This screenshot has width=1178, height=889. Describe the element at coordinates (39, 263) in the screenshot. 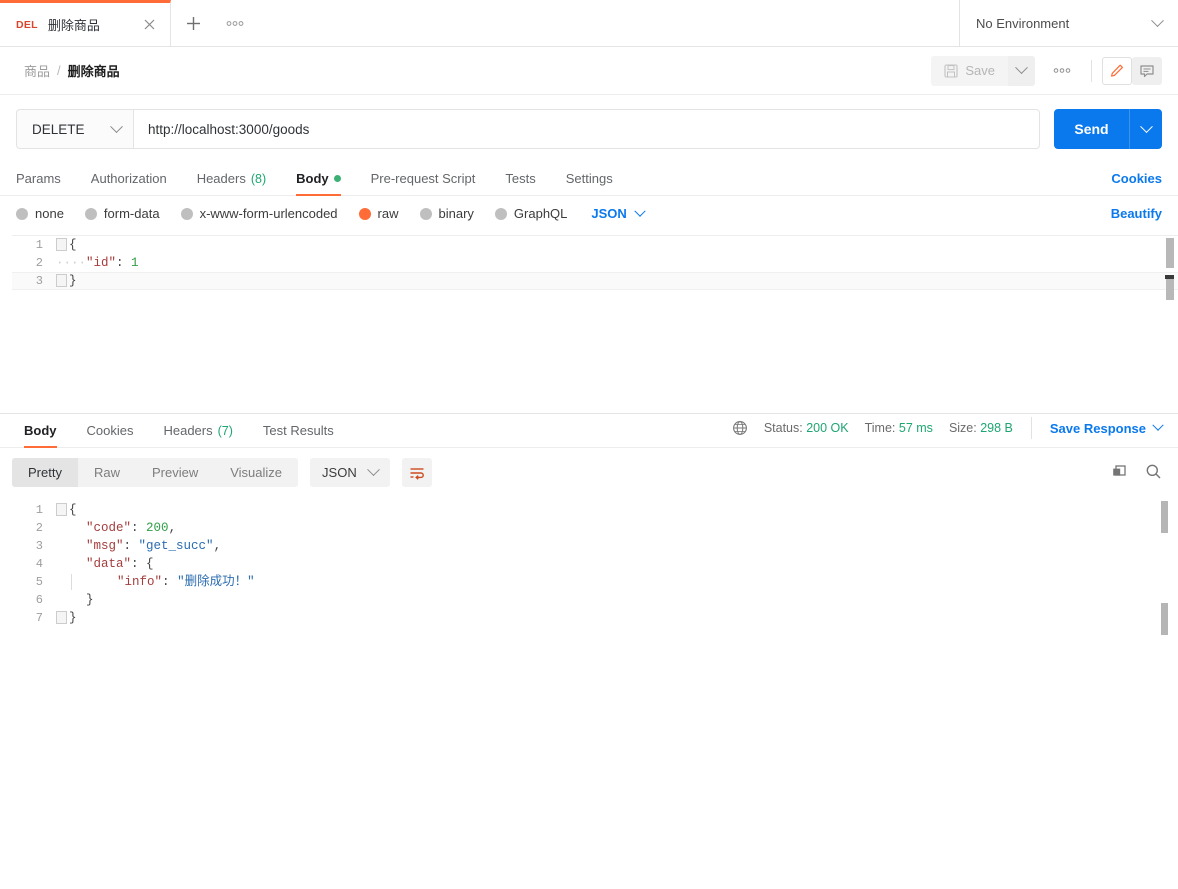

I see `line-number: 2` at that location.